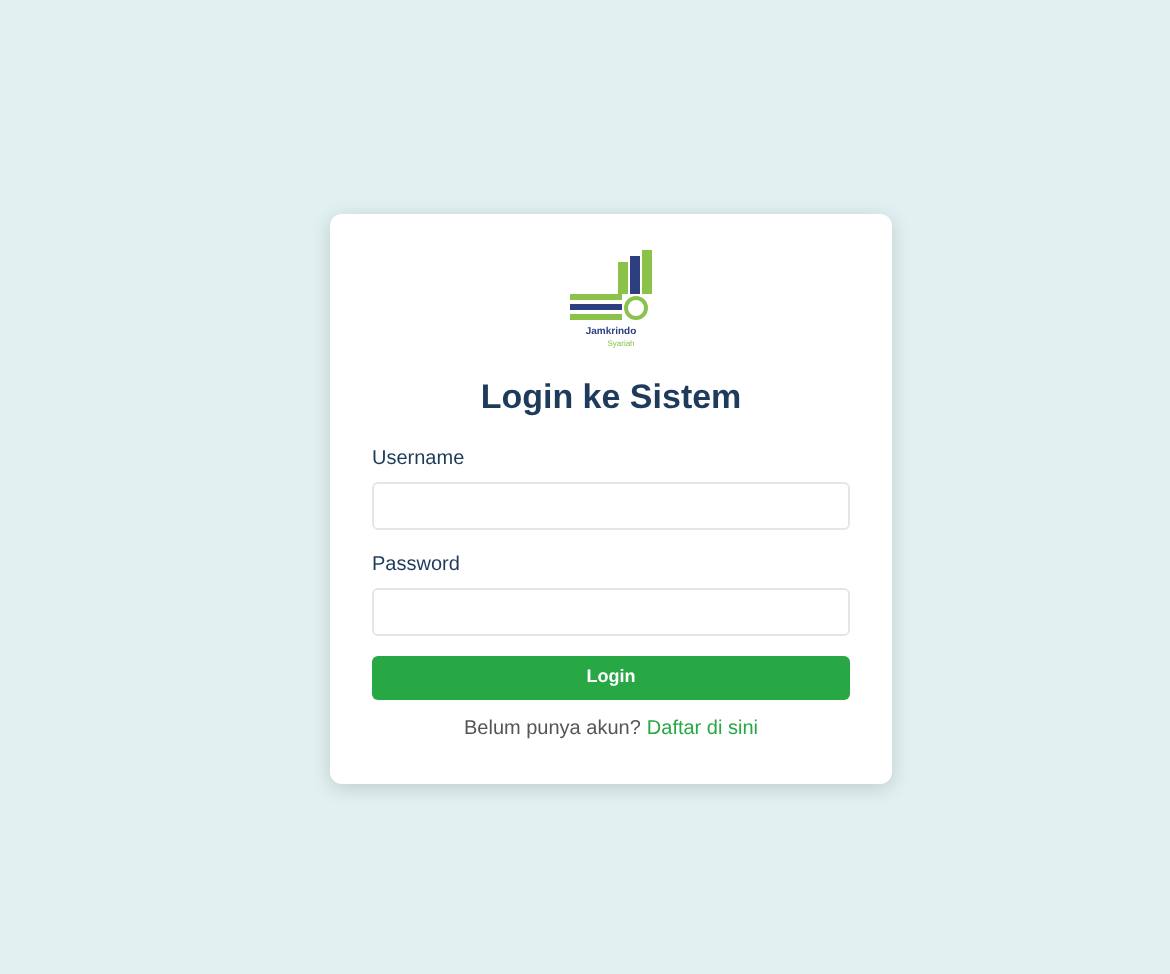  What do you see at coordinates (419, 459) in the screenshot?
I see `field-label: Username` at bounding box center [419, 459].